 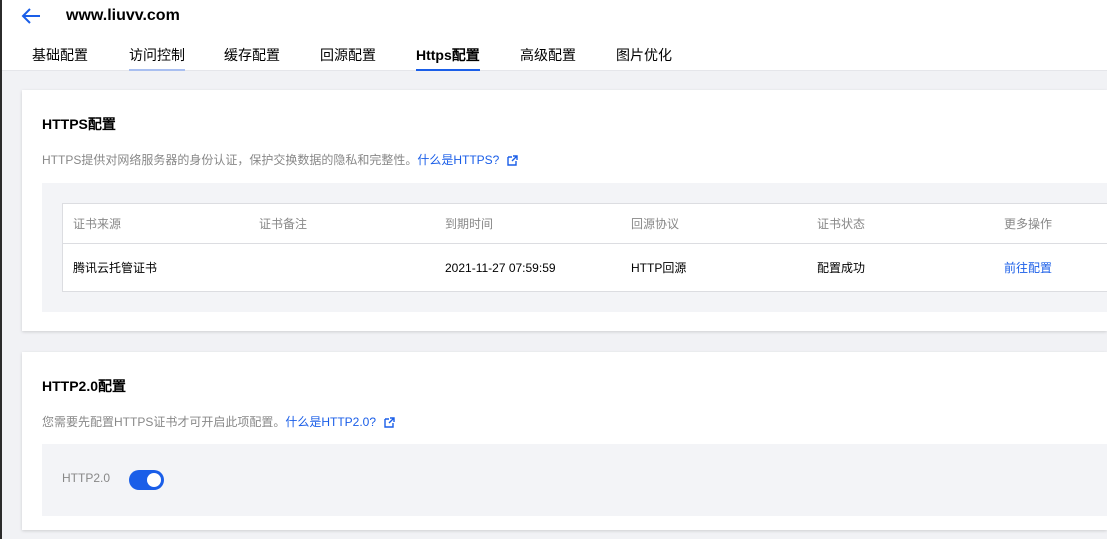 I want to click on col-origin-protocol: 回源协议, so click(x=655, y=224).